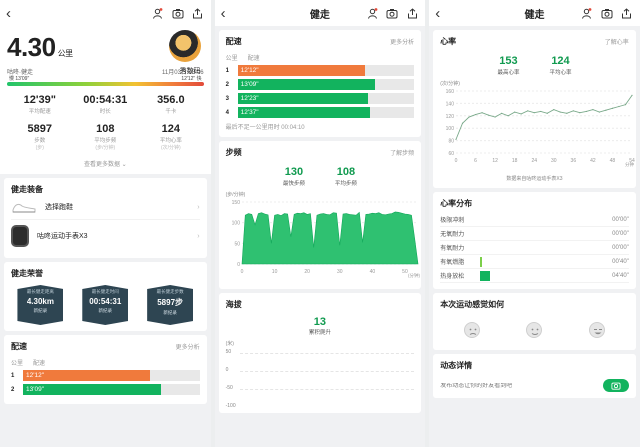 Image resolution: width=640 pixels, height=447 pixels. I want to click on heart-info-link: 了解心率, so click(617, 41).